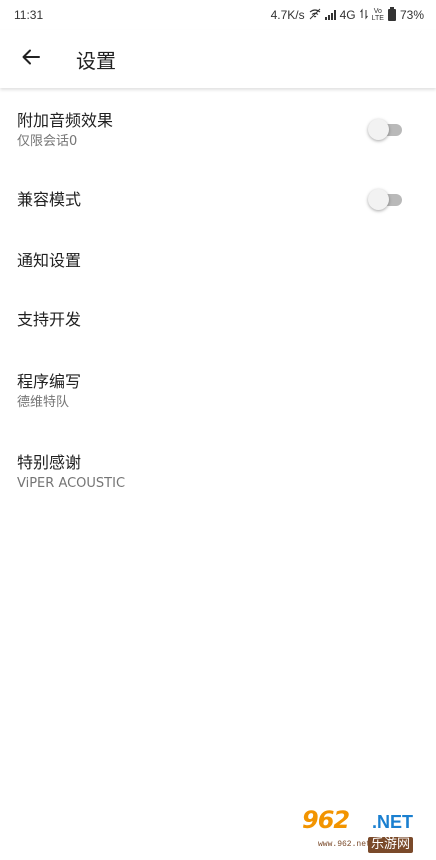 This screenshot has width=436, height=860. I want to click on setting-subtitle: 仅限会话0, so click(47, 141).